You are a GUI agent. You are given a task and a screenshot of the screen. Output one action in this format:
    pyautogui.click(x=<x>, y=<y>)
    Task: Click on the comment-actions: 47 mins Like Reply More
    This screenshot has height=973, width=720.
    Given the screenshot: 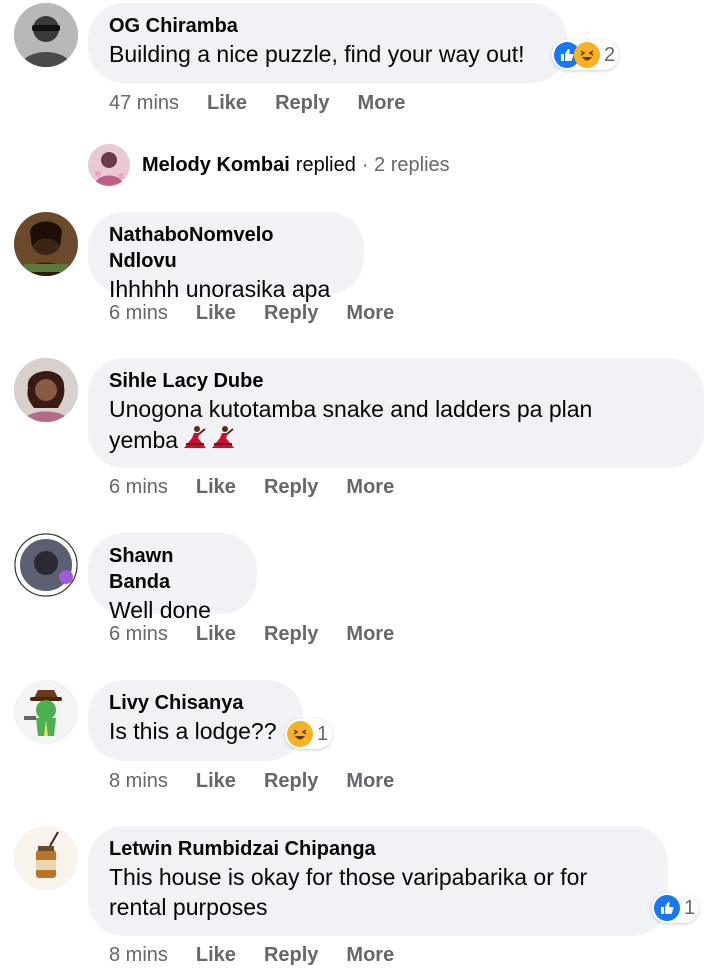 What is the action you would take?
    pyautogui.click(x=271, y=103)
    